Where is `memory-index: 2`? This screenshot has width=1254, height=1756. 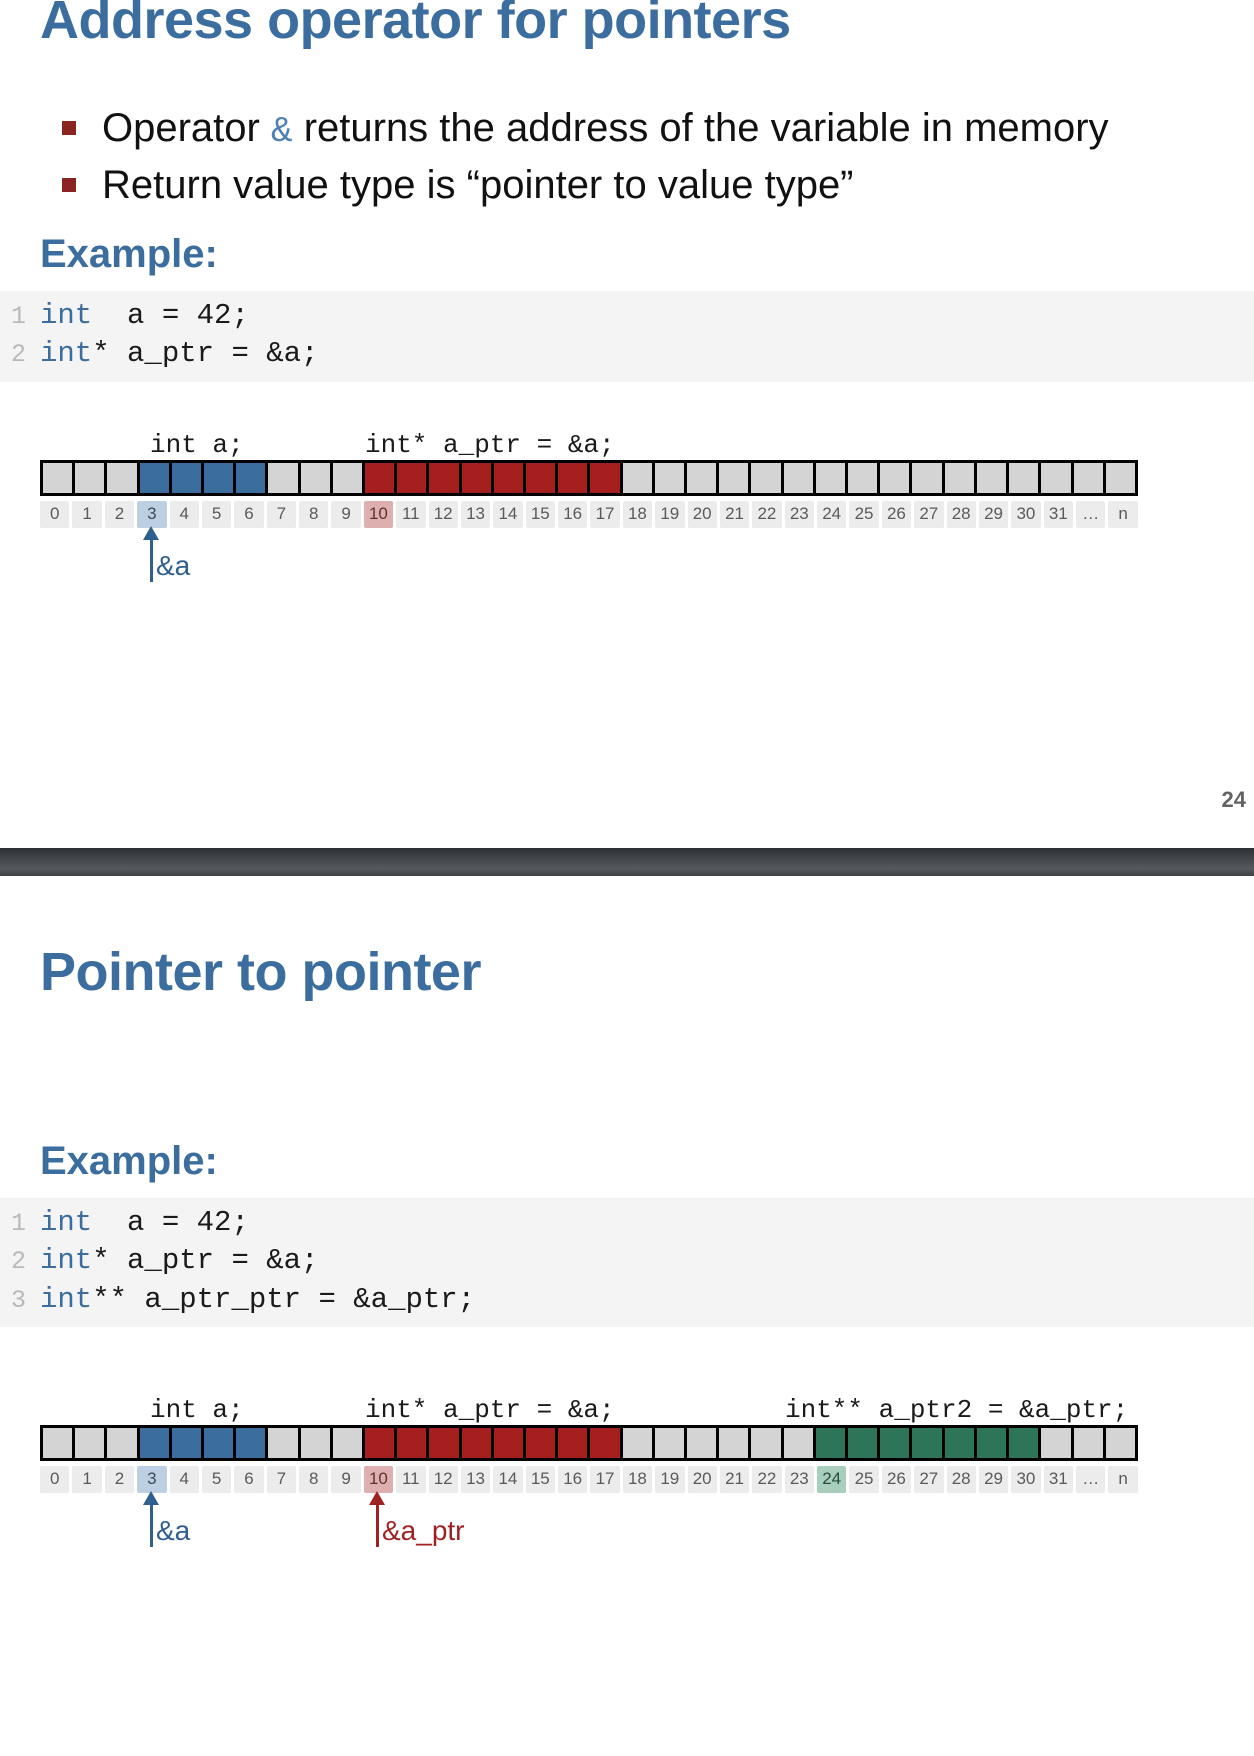
memory-index: 2 is located at coordinates (119, 514).